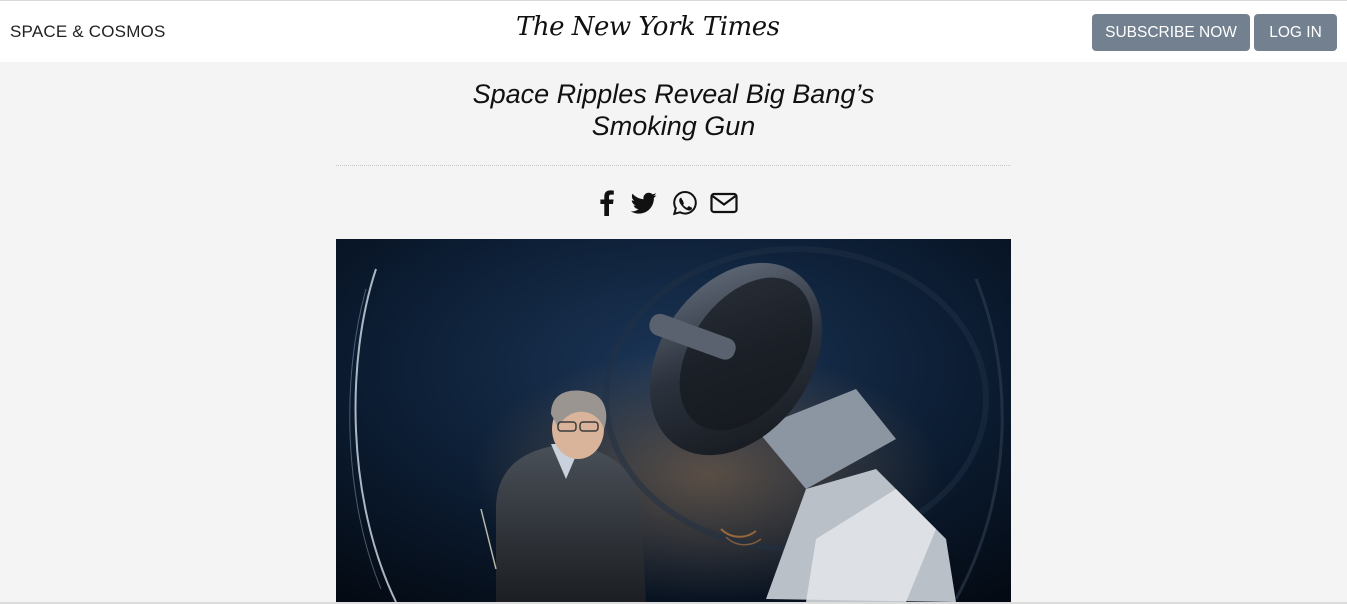 The height and width of the screenshot is (604, 1347). I want to click on headline-line-1: Space Ripples Reveal Big Bang’s, so click(673, 94).